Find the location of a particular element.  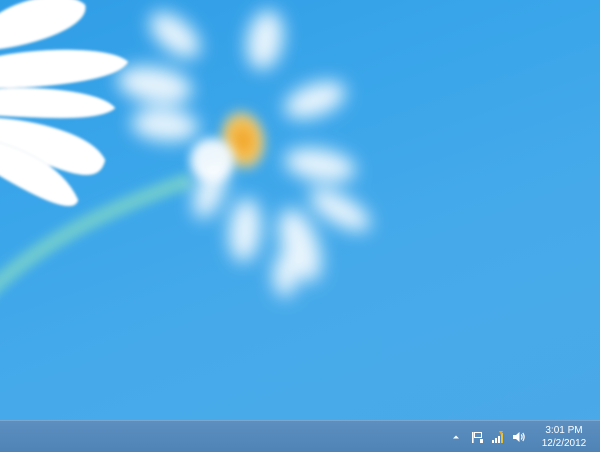

clock-date: 12/2/2012 is located at coordinates (564, 443).